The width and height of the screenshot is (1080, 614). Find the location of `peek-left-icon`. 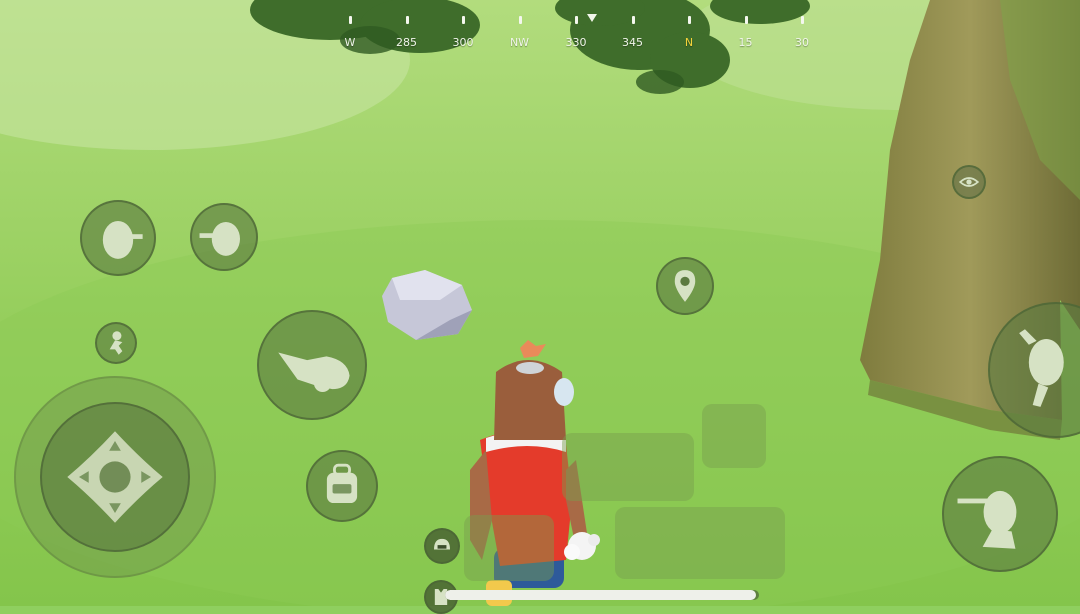

peek-left-icon is located at coordinates (122, 239).